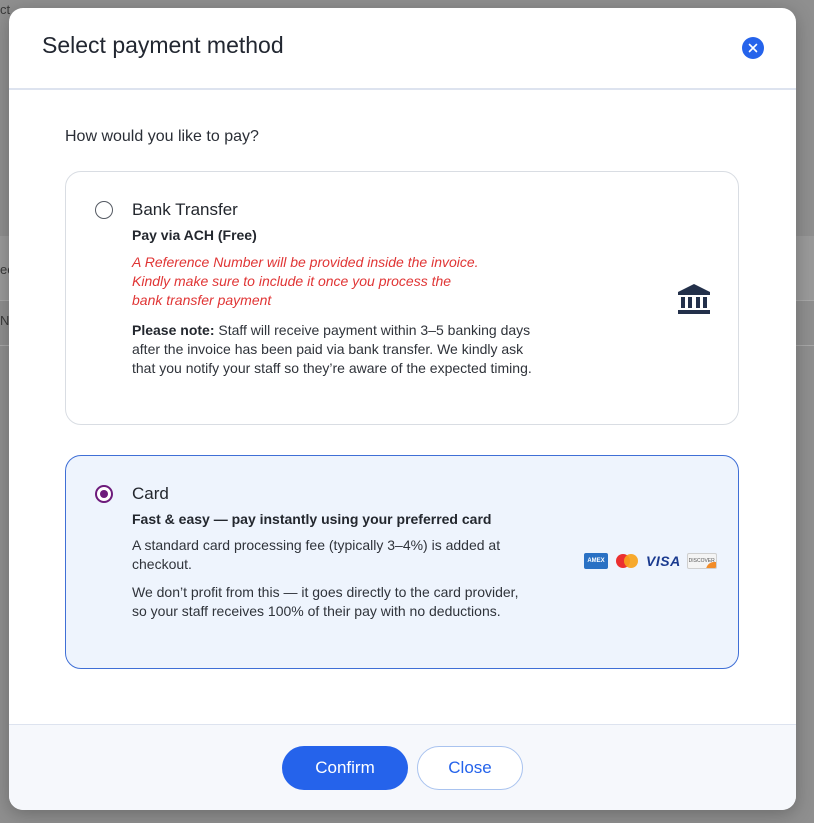 This screenshot has height=823, width=814. I want to click on modal-header: Select payment method, so click(402, 49).